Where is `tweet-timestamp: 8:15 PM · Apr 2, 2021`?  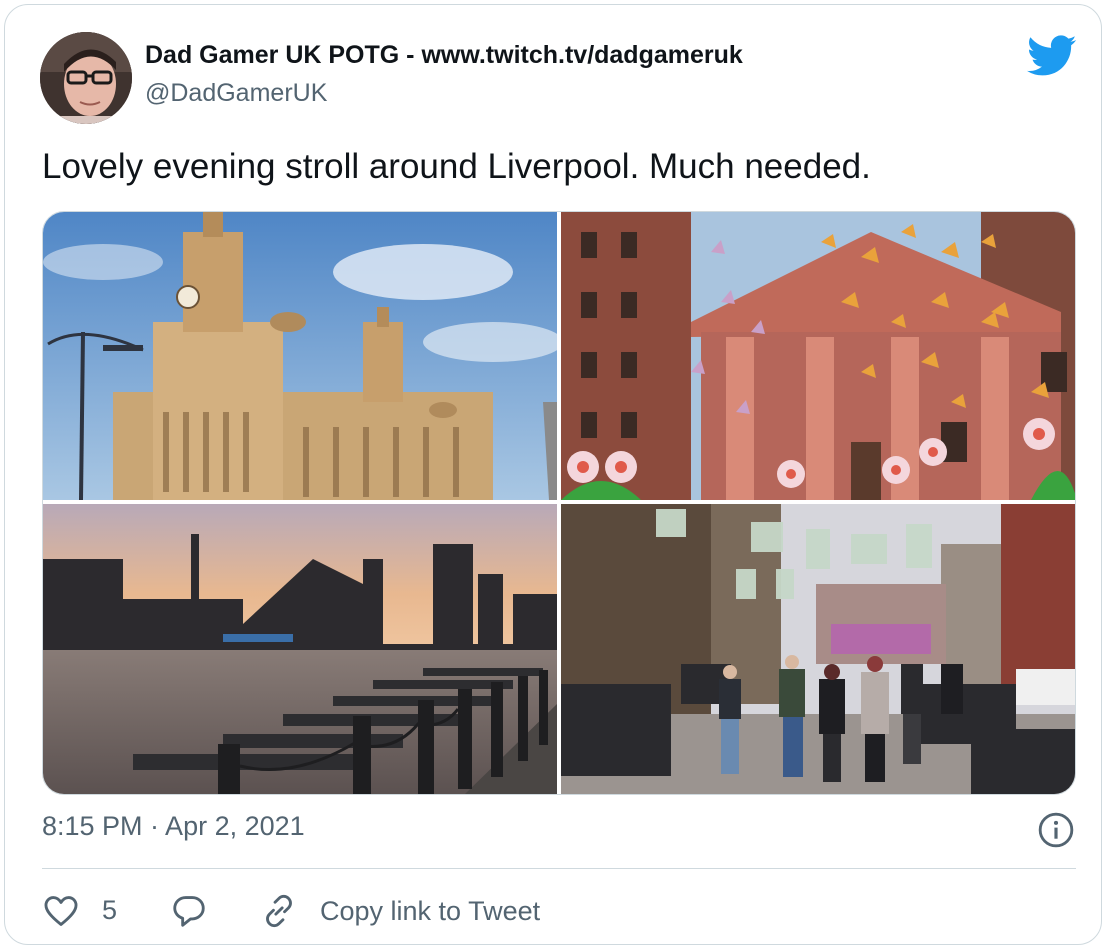 tweet-timestamp: 8:15 PM · Apr 2, 2021 is located at coordinates (173, 826).